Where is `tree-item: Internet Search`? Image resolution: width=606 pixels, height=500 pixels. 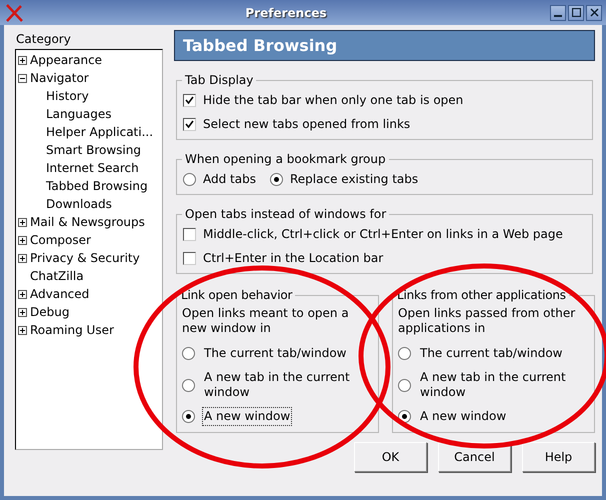 tree-item: Internet Search is located at coordinates (92, 168).